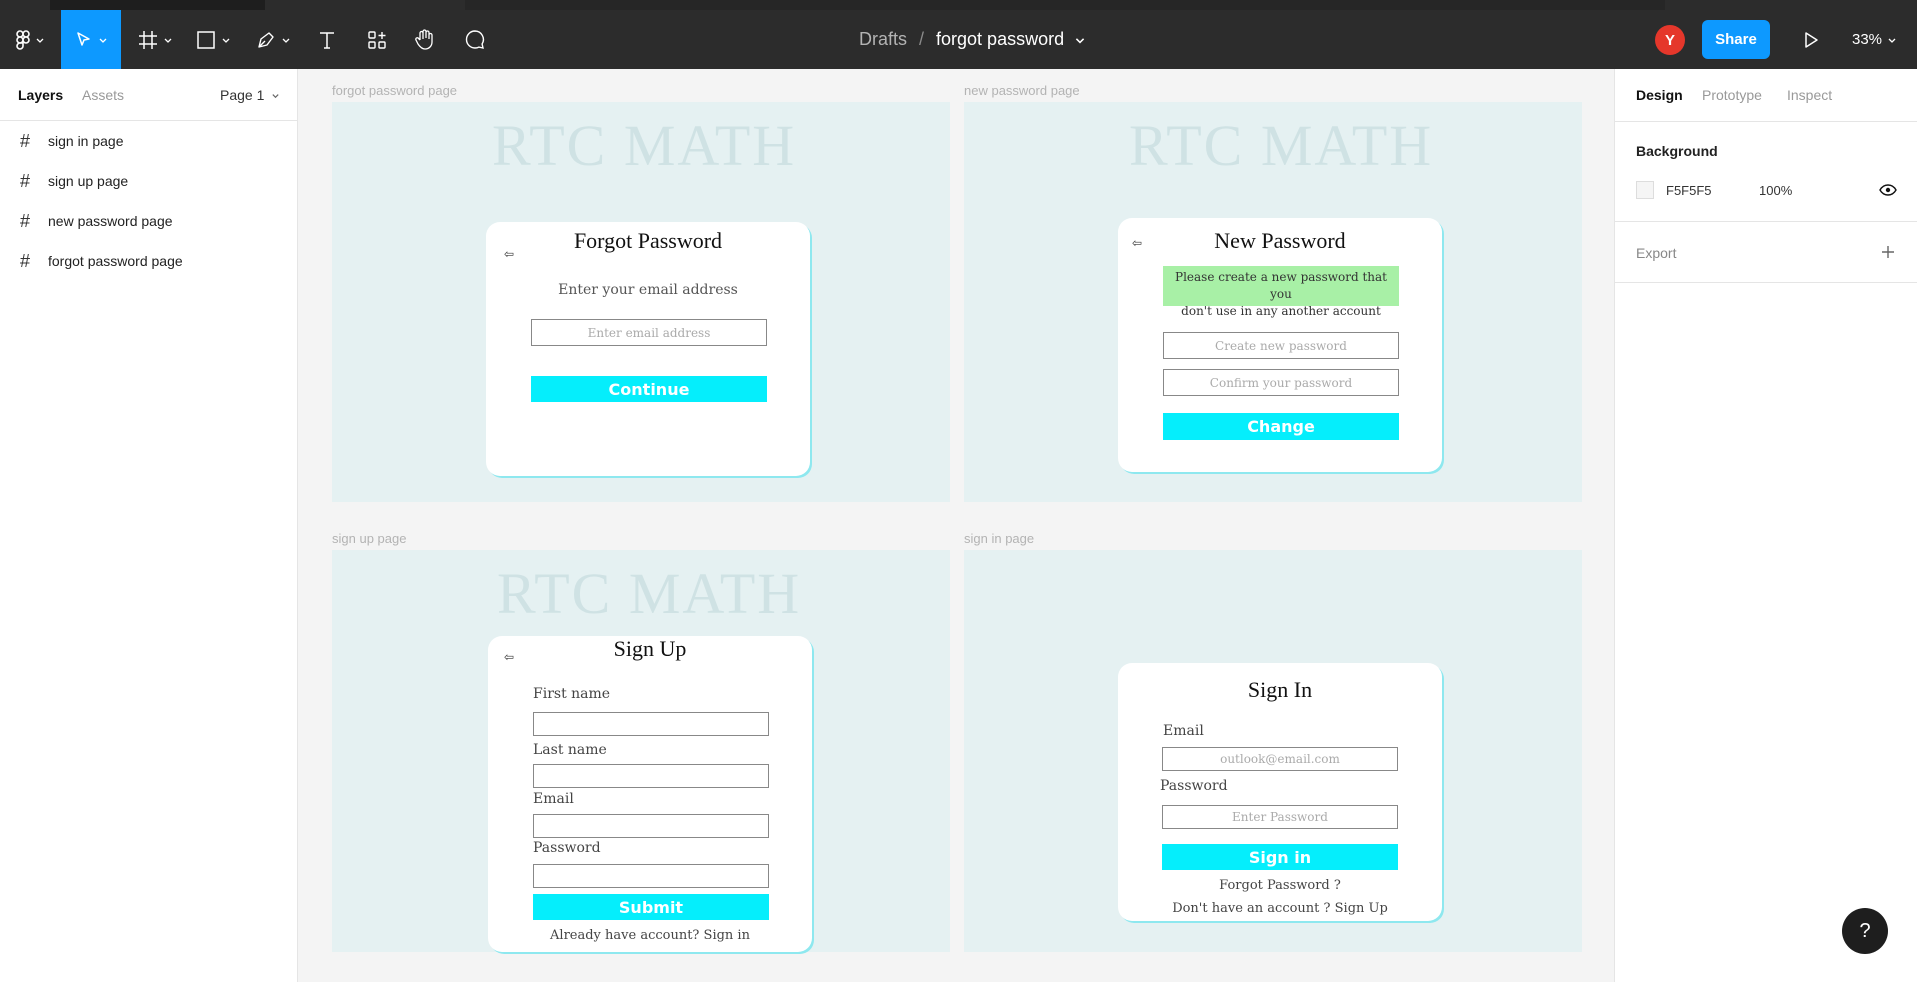  I want to click on layer-item: # forgot password page, so click(149, 261).